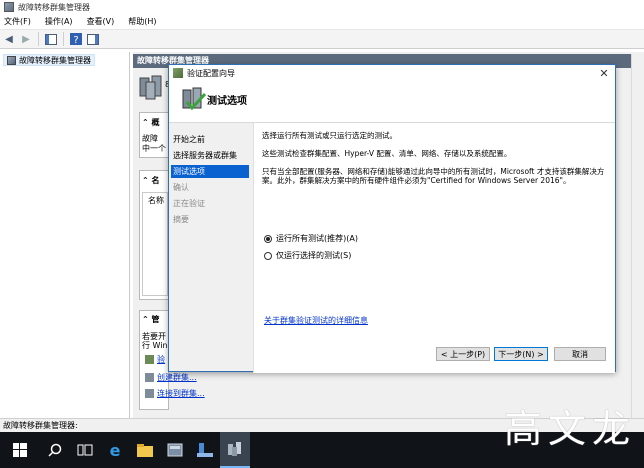  Describe the element at coordinates (392, 73) in the screenshot. I see `wizard-titlebar: 验证配置向导 ✕` at that location.